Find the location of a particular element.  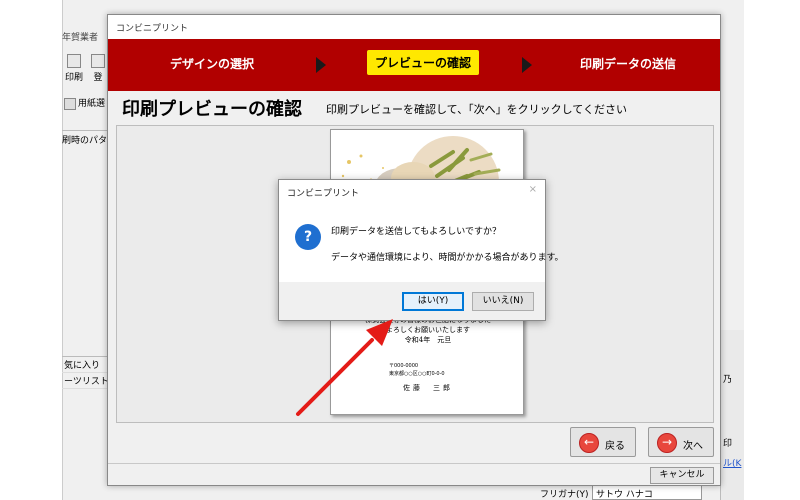

back-arrow-icon: ← is located at coordinates (589, 443).